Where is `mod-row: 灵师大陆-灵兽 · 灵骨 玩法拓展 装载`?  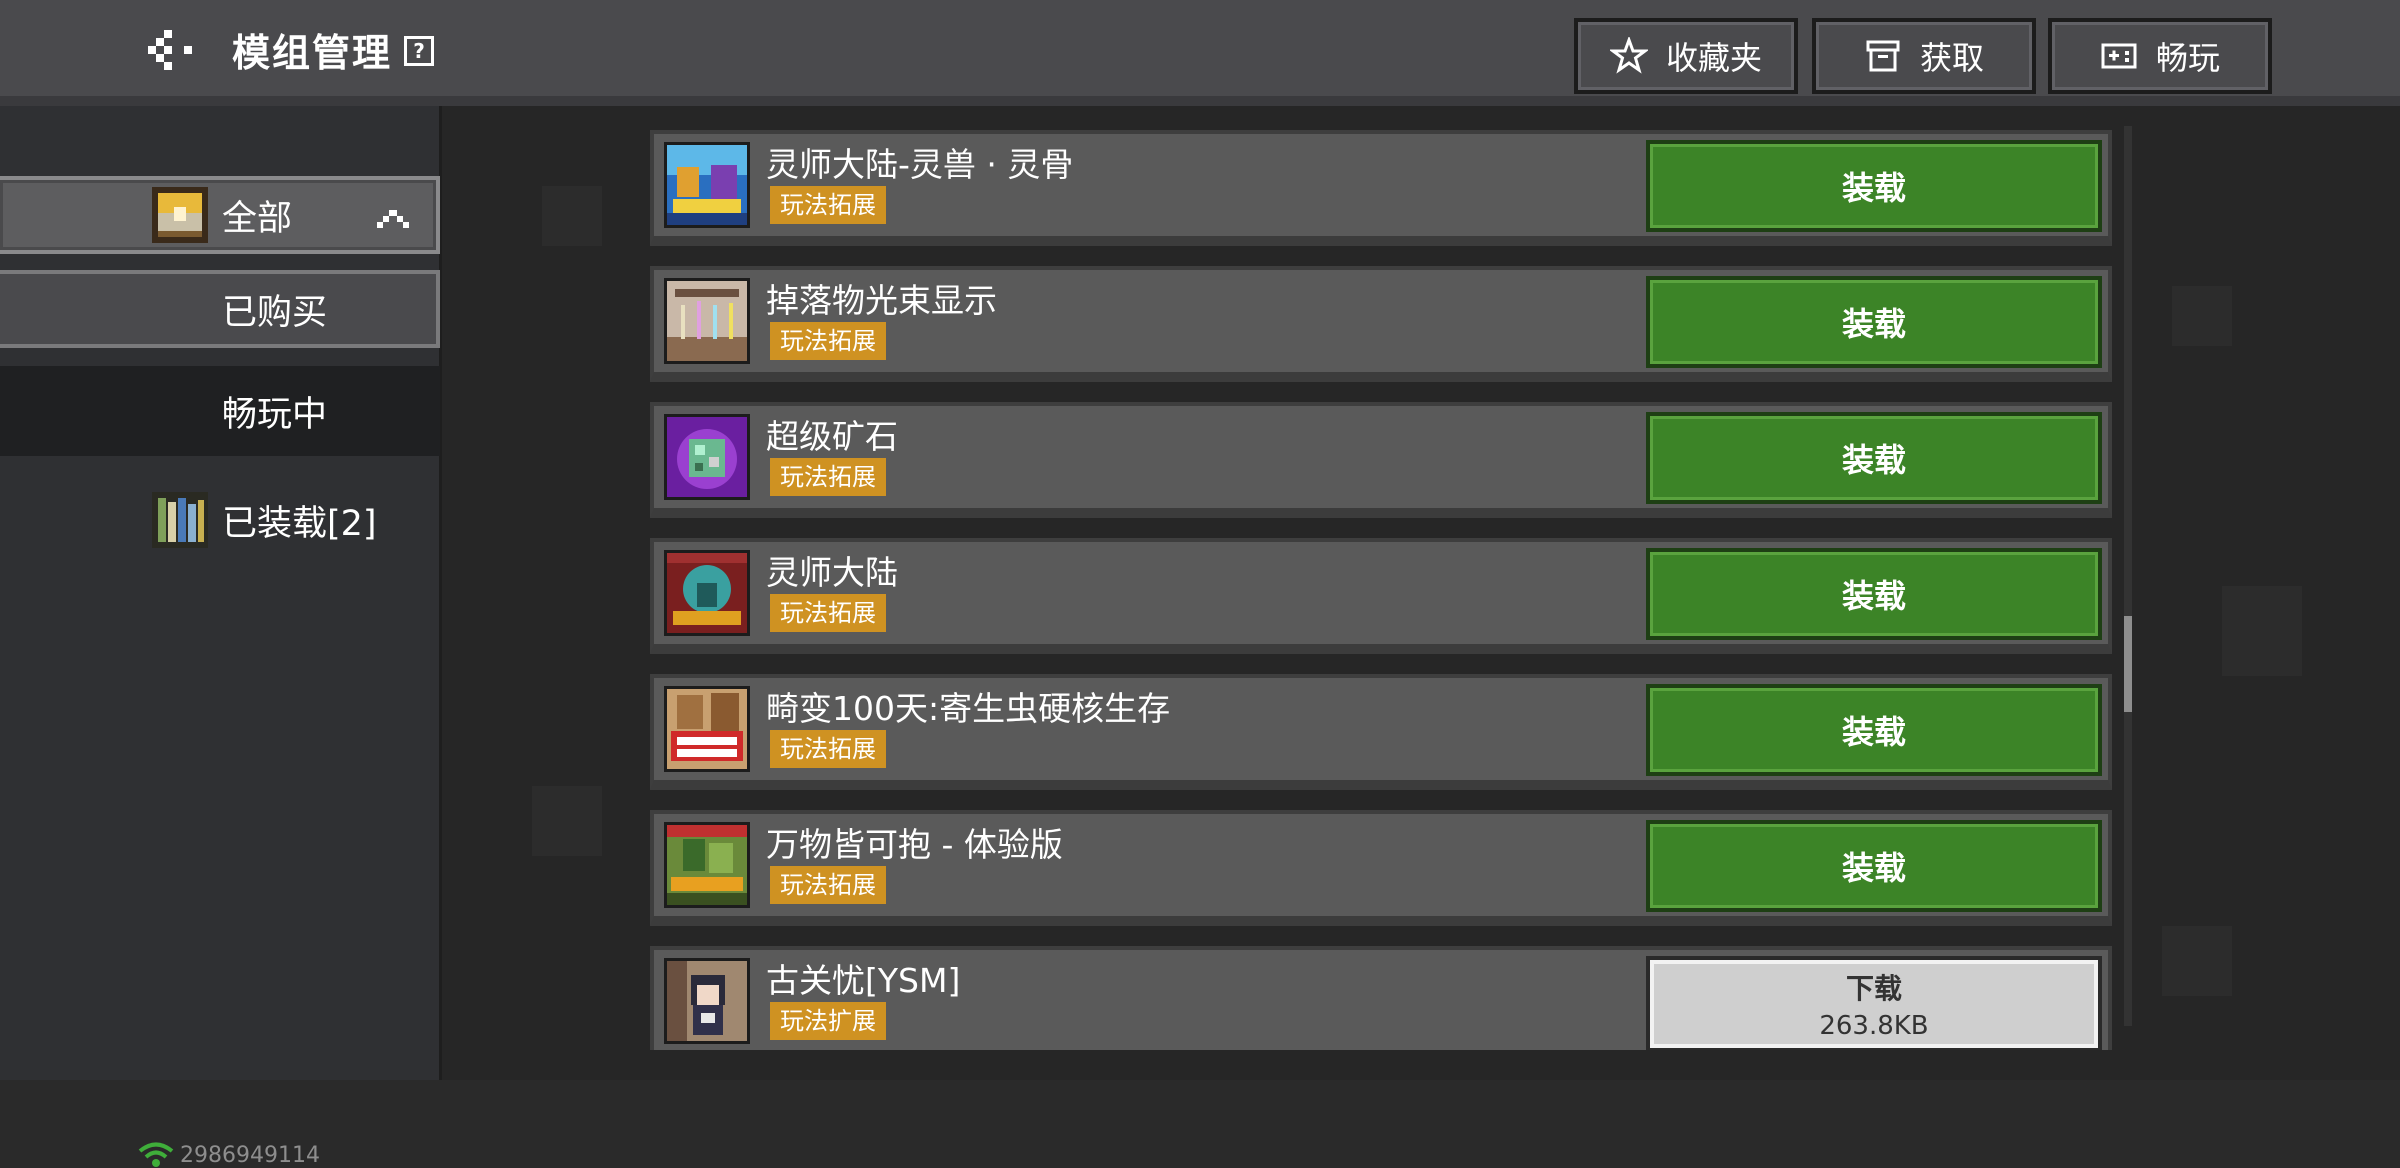 mod-row: 灵师大陆-灵兽 · 灵骨 玩法拓展 装载 is located at coordinates (1381, 188).